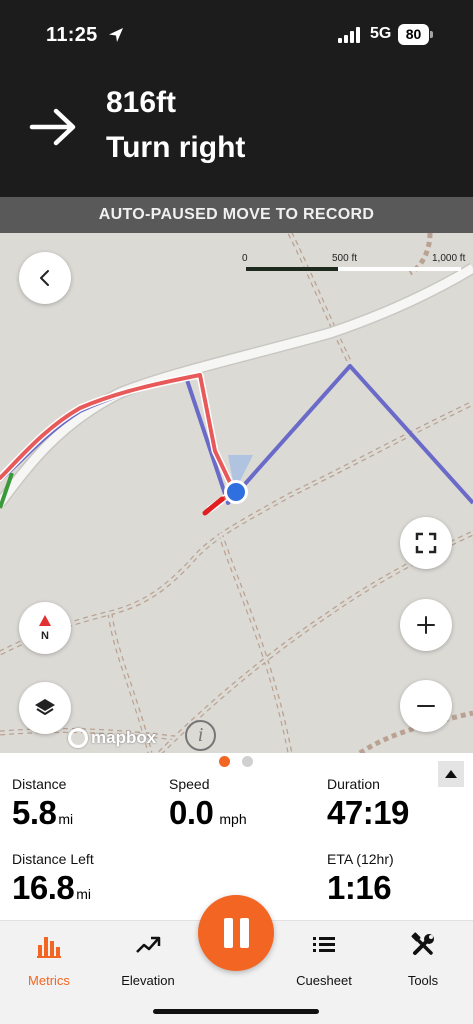  I want to click on status-time: 11:25, so click(72, 35).